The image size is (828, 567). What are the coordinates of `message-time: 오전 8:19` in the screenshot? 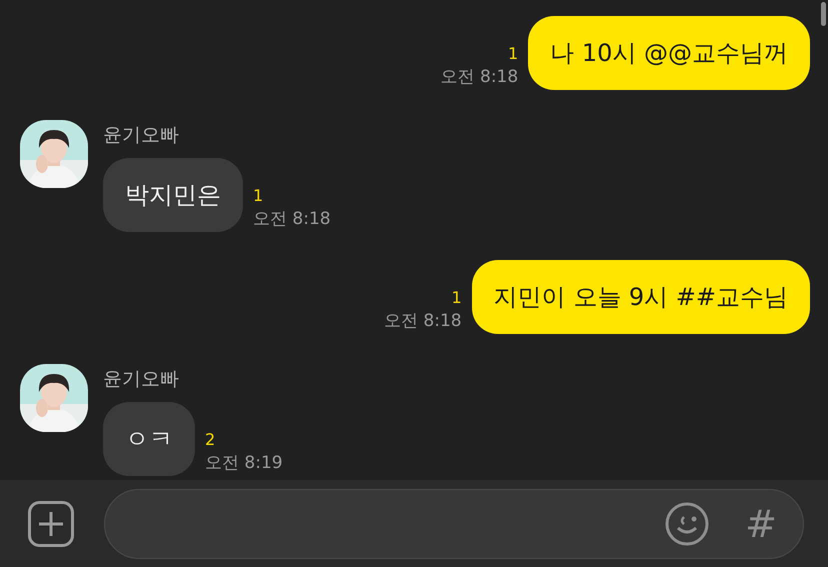 It's located at (244, 463).